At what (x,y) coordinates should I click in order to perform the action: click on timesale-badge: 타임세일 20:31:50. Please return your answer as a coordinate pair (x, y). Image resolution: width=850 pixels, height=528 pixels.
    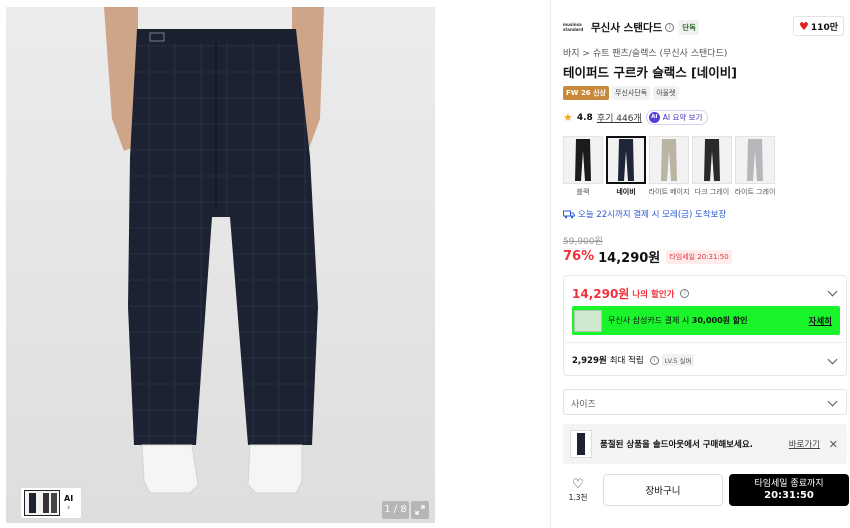
    Looking at the image, I should click on (699, 256).